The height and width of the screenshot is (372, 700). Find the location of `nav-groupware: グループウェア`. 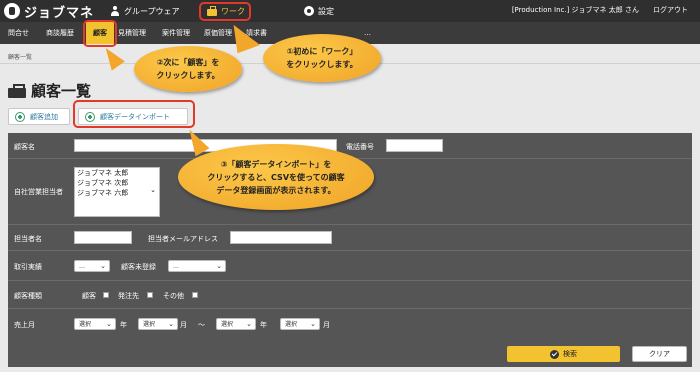

nav-groupware: グループウェア is located at coordinates (145, 11).